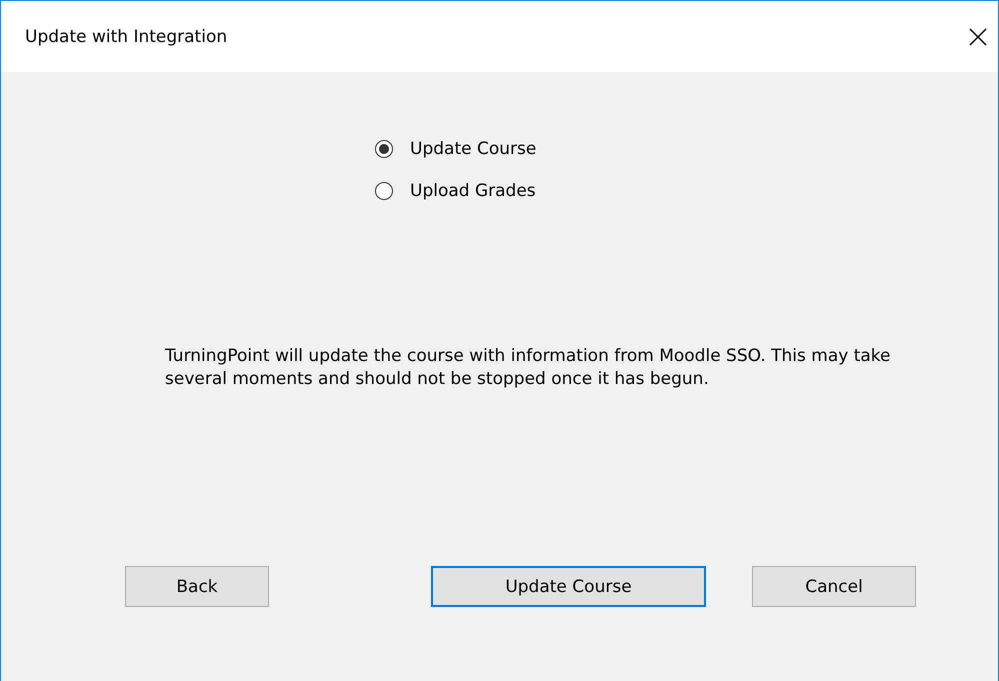 The image size is (999, 681). Describe the element at coordinates (528, 367) in the screenshot. I see `message-text: TurningPoint will update the course with information from Moodle SSO. This may take several moments and should not be stopped once it has begun.` at that location.